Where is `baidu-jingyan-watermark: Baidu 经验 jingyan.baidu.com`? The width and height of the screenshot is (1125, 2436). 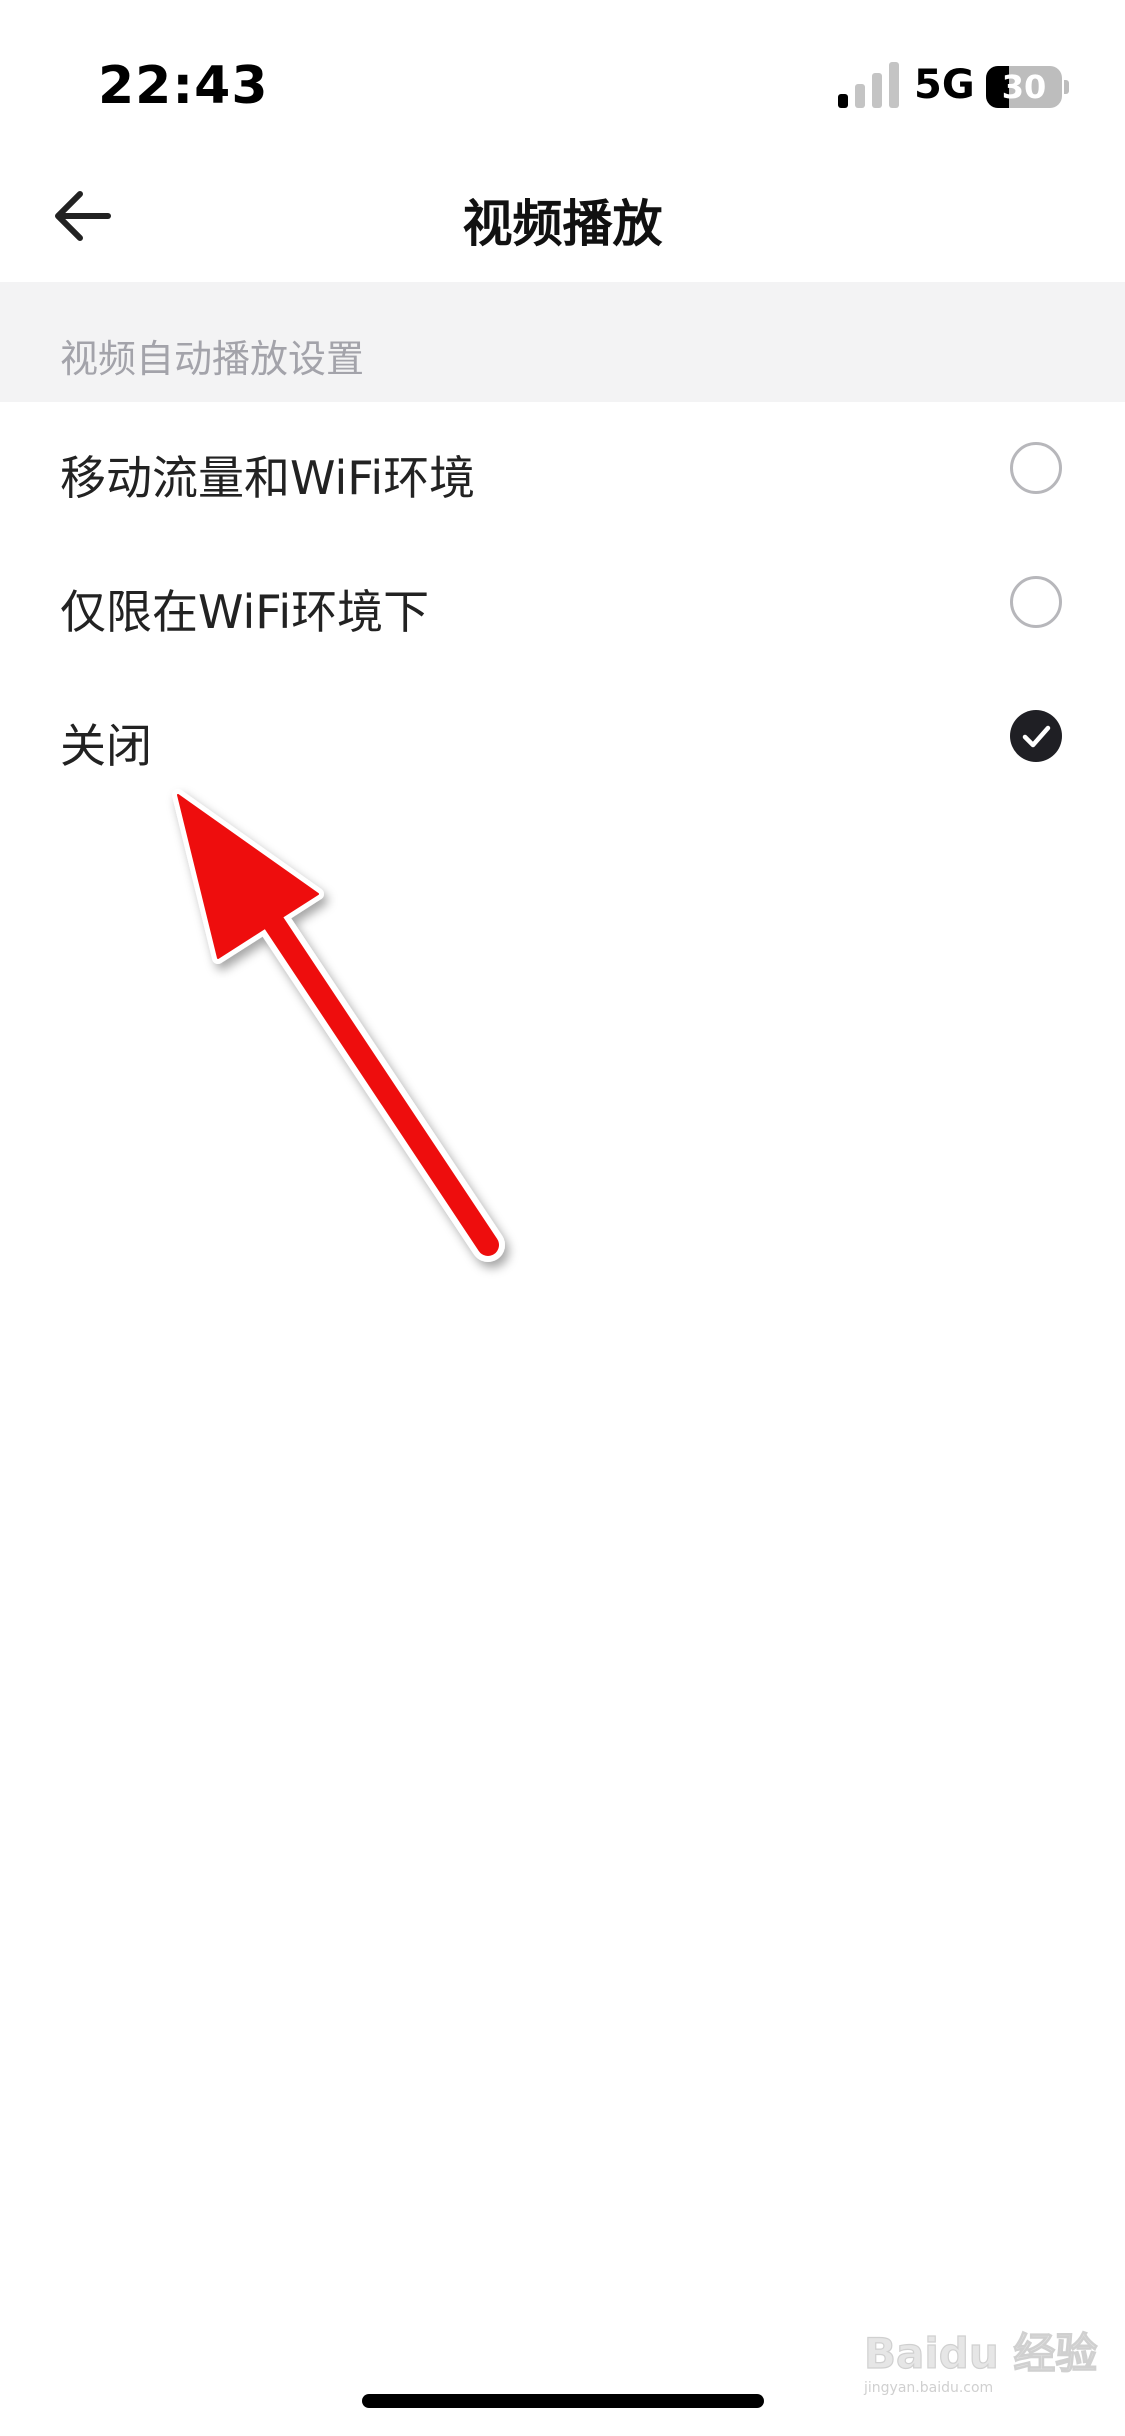 baidu-jingyan-watermark: Baidu 经验 jingyan.baidu.com is located at coordinates (980, 2362).